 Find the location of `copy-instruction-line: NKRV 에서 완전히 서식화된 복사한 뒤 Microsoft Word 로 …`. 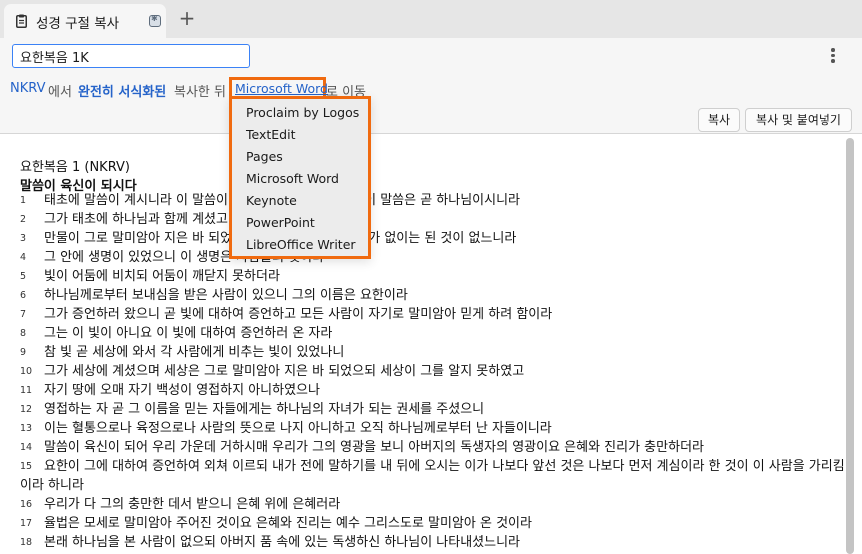

copy-instruction-line: NKRV 에서 완전히 서식화된 복사한 뒤 Microsoft Word 로 … is located at coordinates (431, 89).